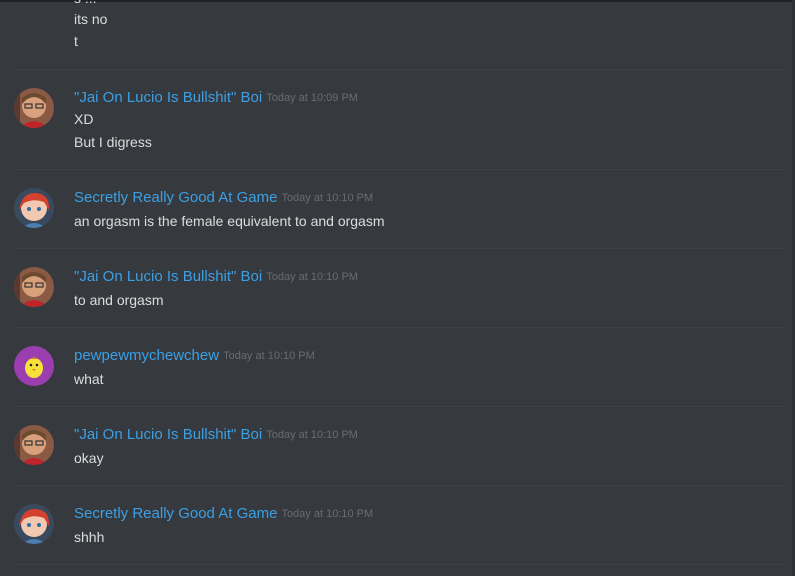 This screenshot has height=576, width=795. I want to click on username: pewpewmychewchew Today at 10:10 PM, so click(194, 356).